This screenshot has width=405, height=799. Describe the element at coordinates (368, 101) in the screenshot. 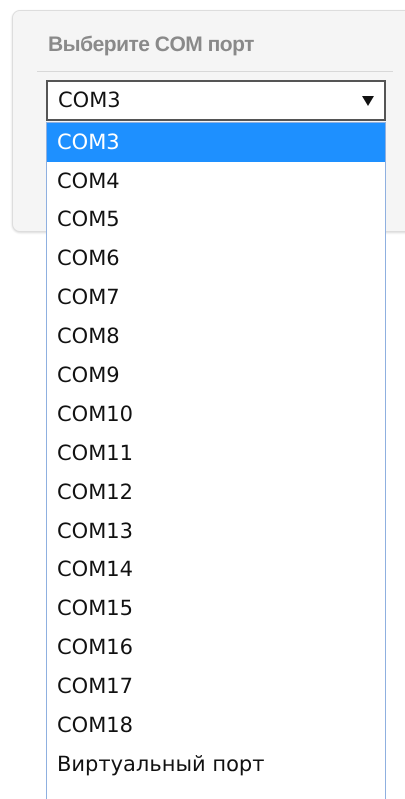

I see `caret-icon` at that location.